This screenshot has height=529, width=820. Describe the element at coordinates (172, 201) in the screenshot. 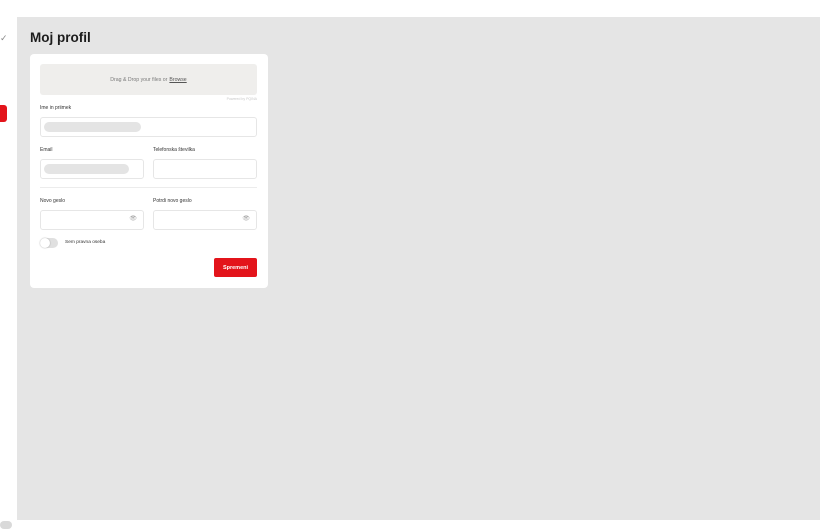

I see `confirm-password-label: Potrdi novo geslo` at that location.